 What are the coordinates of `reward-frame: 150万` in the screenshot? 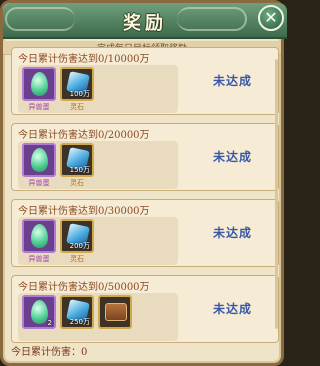 It's located at (77, 160).